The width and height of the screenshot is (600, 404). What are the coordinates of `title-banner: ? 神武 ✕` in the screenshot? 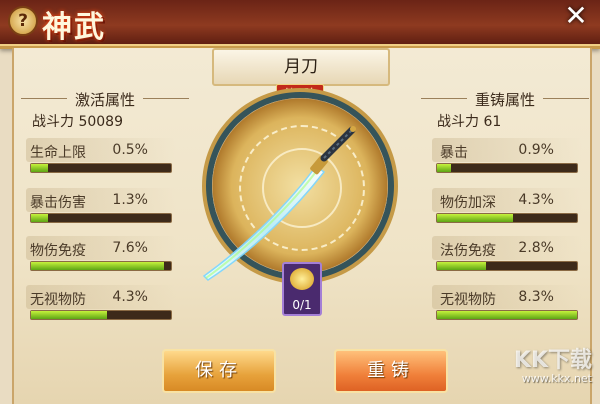 It's located at (300, 24).